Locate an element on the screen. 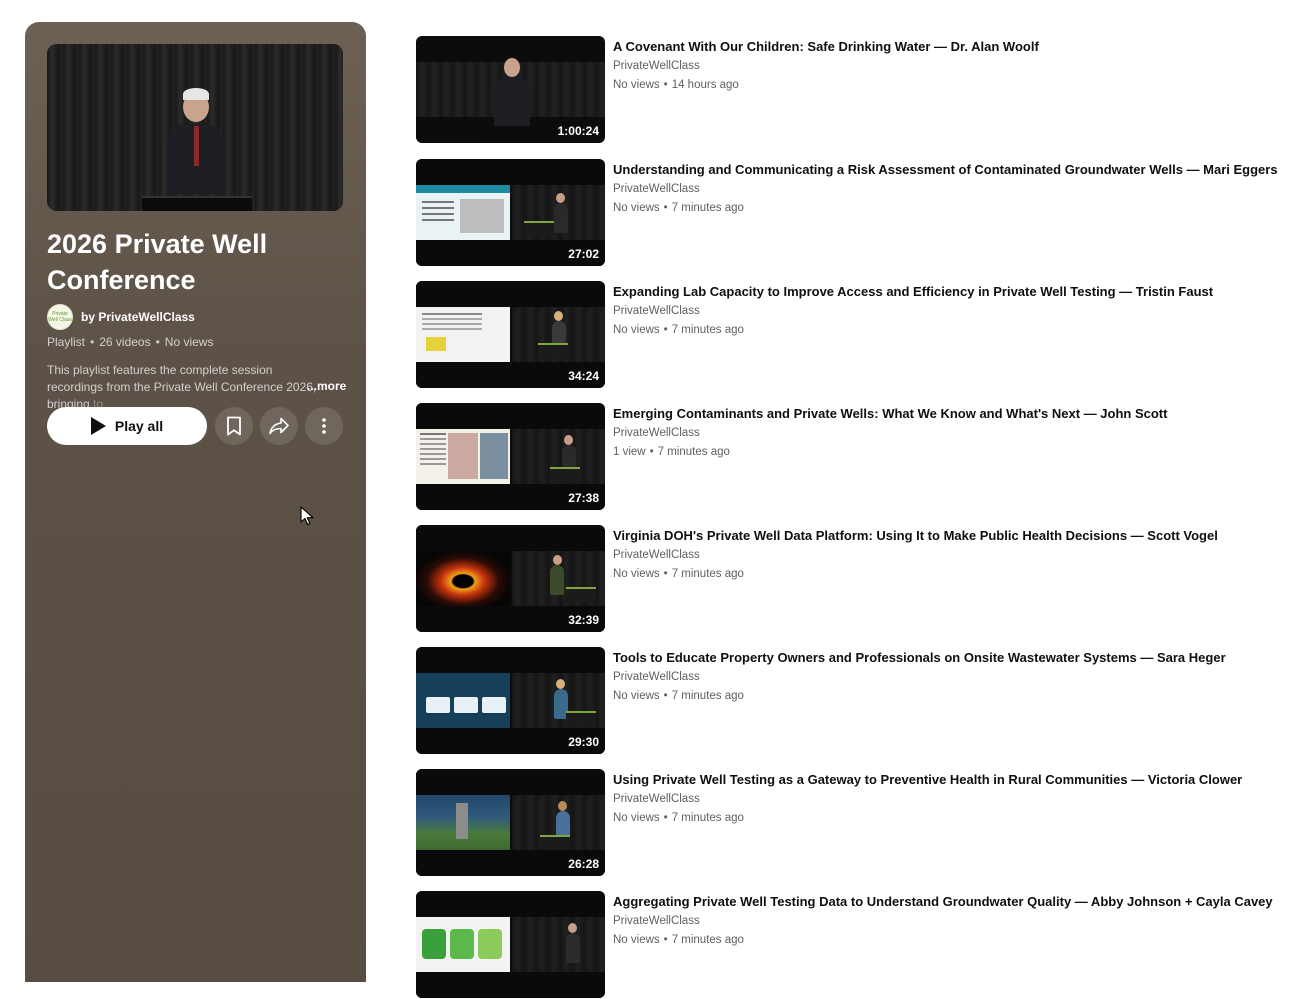 The height and width of the screenshot is (999, 1300). video-thumbnail: 27:38 is located at coordinates (510, 456).